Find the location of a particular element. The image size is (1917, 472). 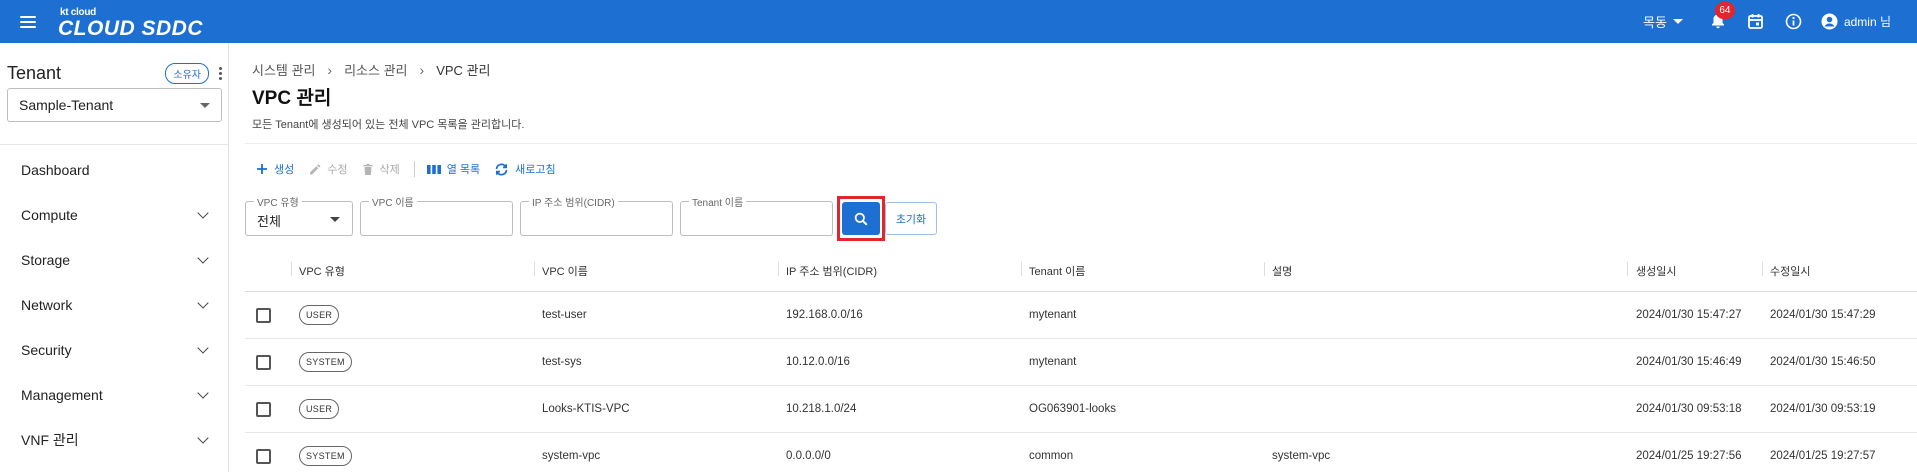

sidebar-item-label: Dashboard is located at coordinates (55, 169).